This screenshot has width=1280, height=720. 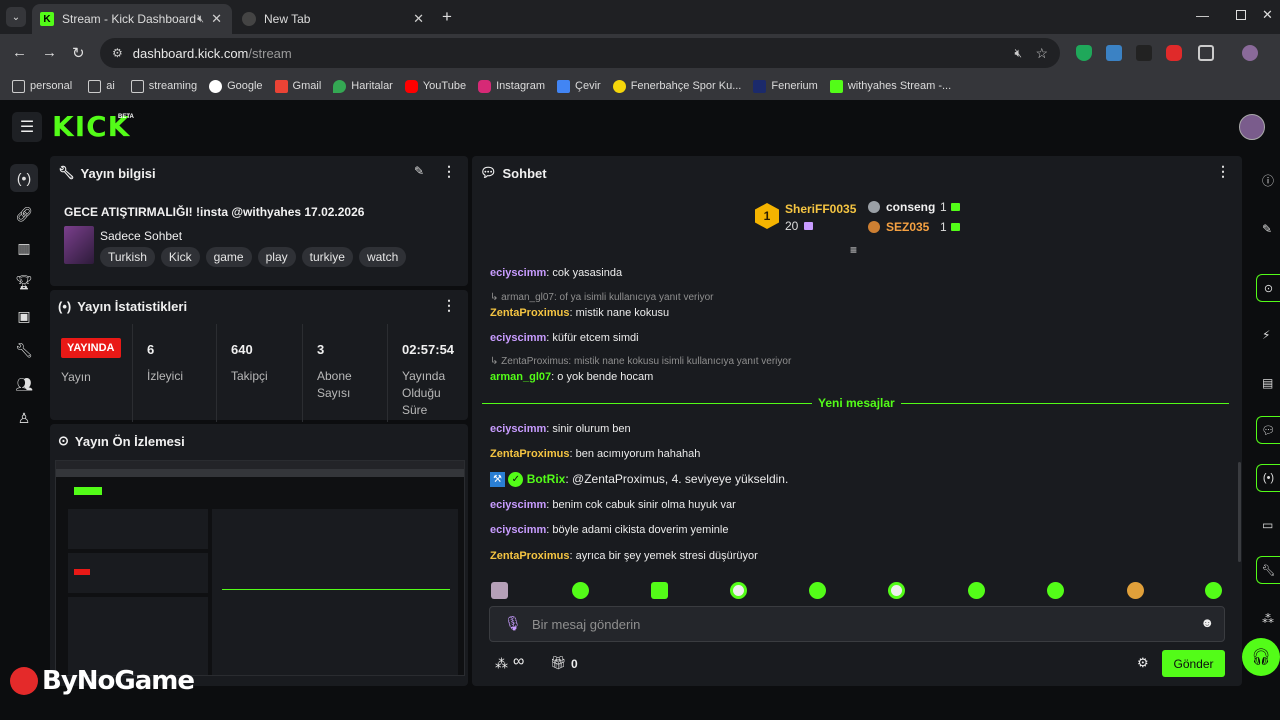 What do you see at coordinates (24, 350) in the screenshot?
I see `wrench-icon: 🔧︎` at bounding box center [24, 350].